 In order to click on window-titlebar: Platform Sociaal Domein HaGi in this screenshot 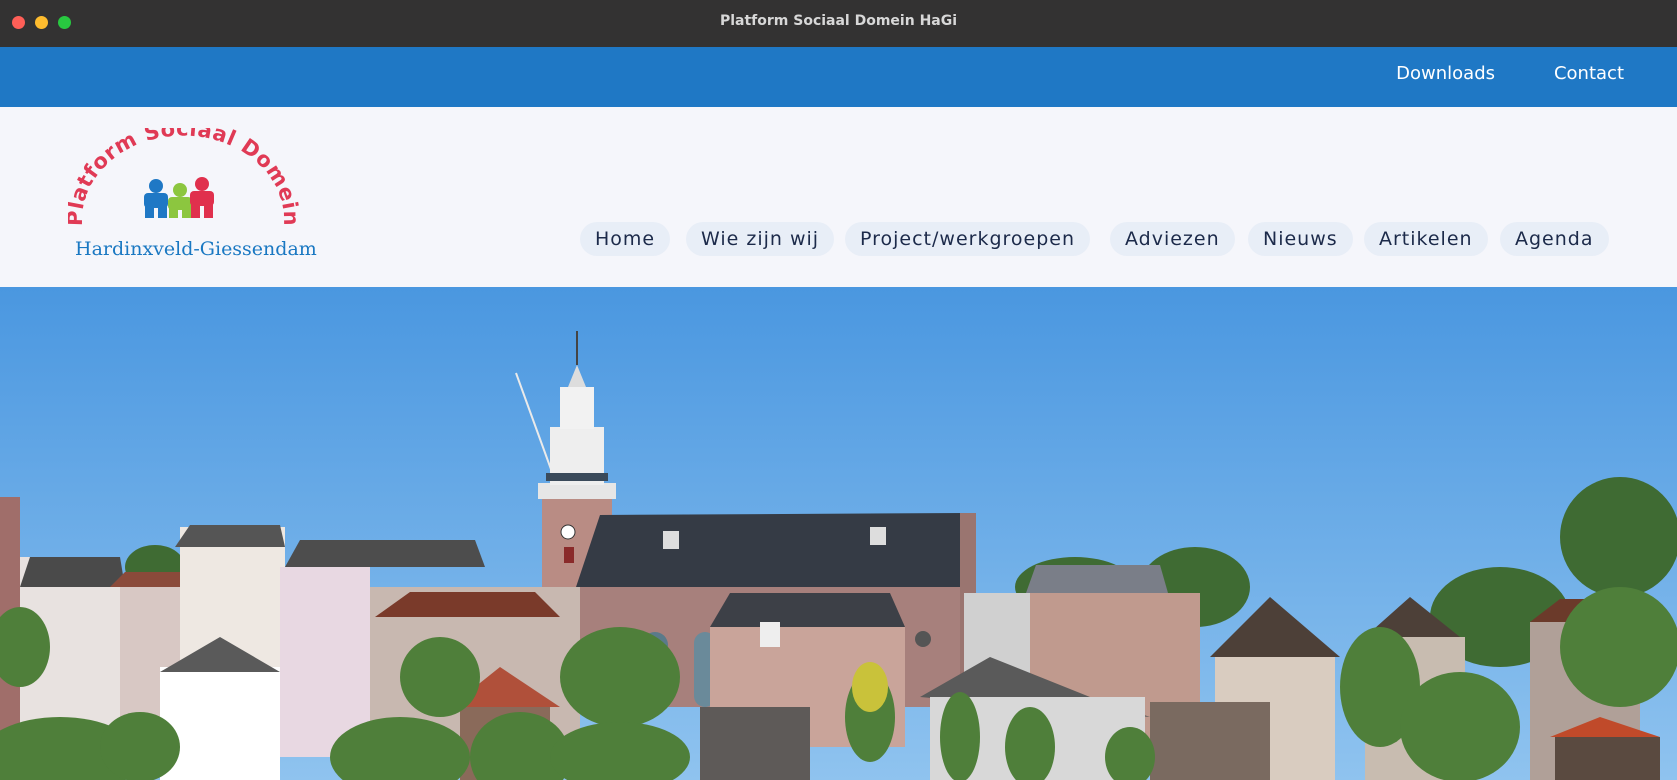, I will do `click(838, 23)`.